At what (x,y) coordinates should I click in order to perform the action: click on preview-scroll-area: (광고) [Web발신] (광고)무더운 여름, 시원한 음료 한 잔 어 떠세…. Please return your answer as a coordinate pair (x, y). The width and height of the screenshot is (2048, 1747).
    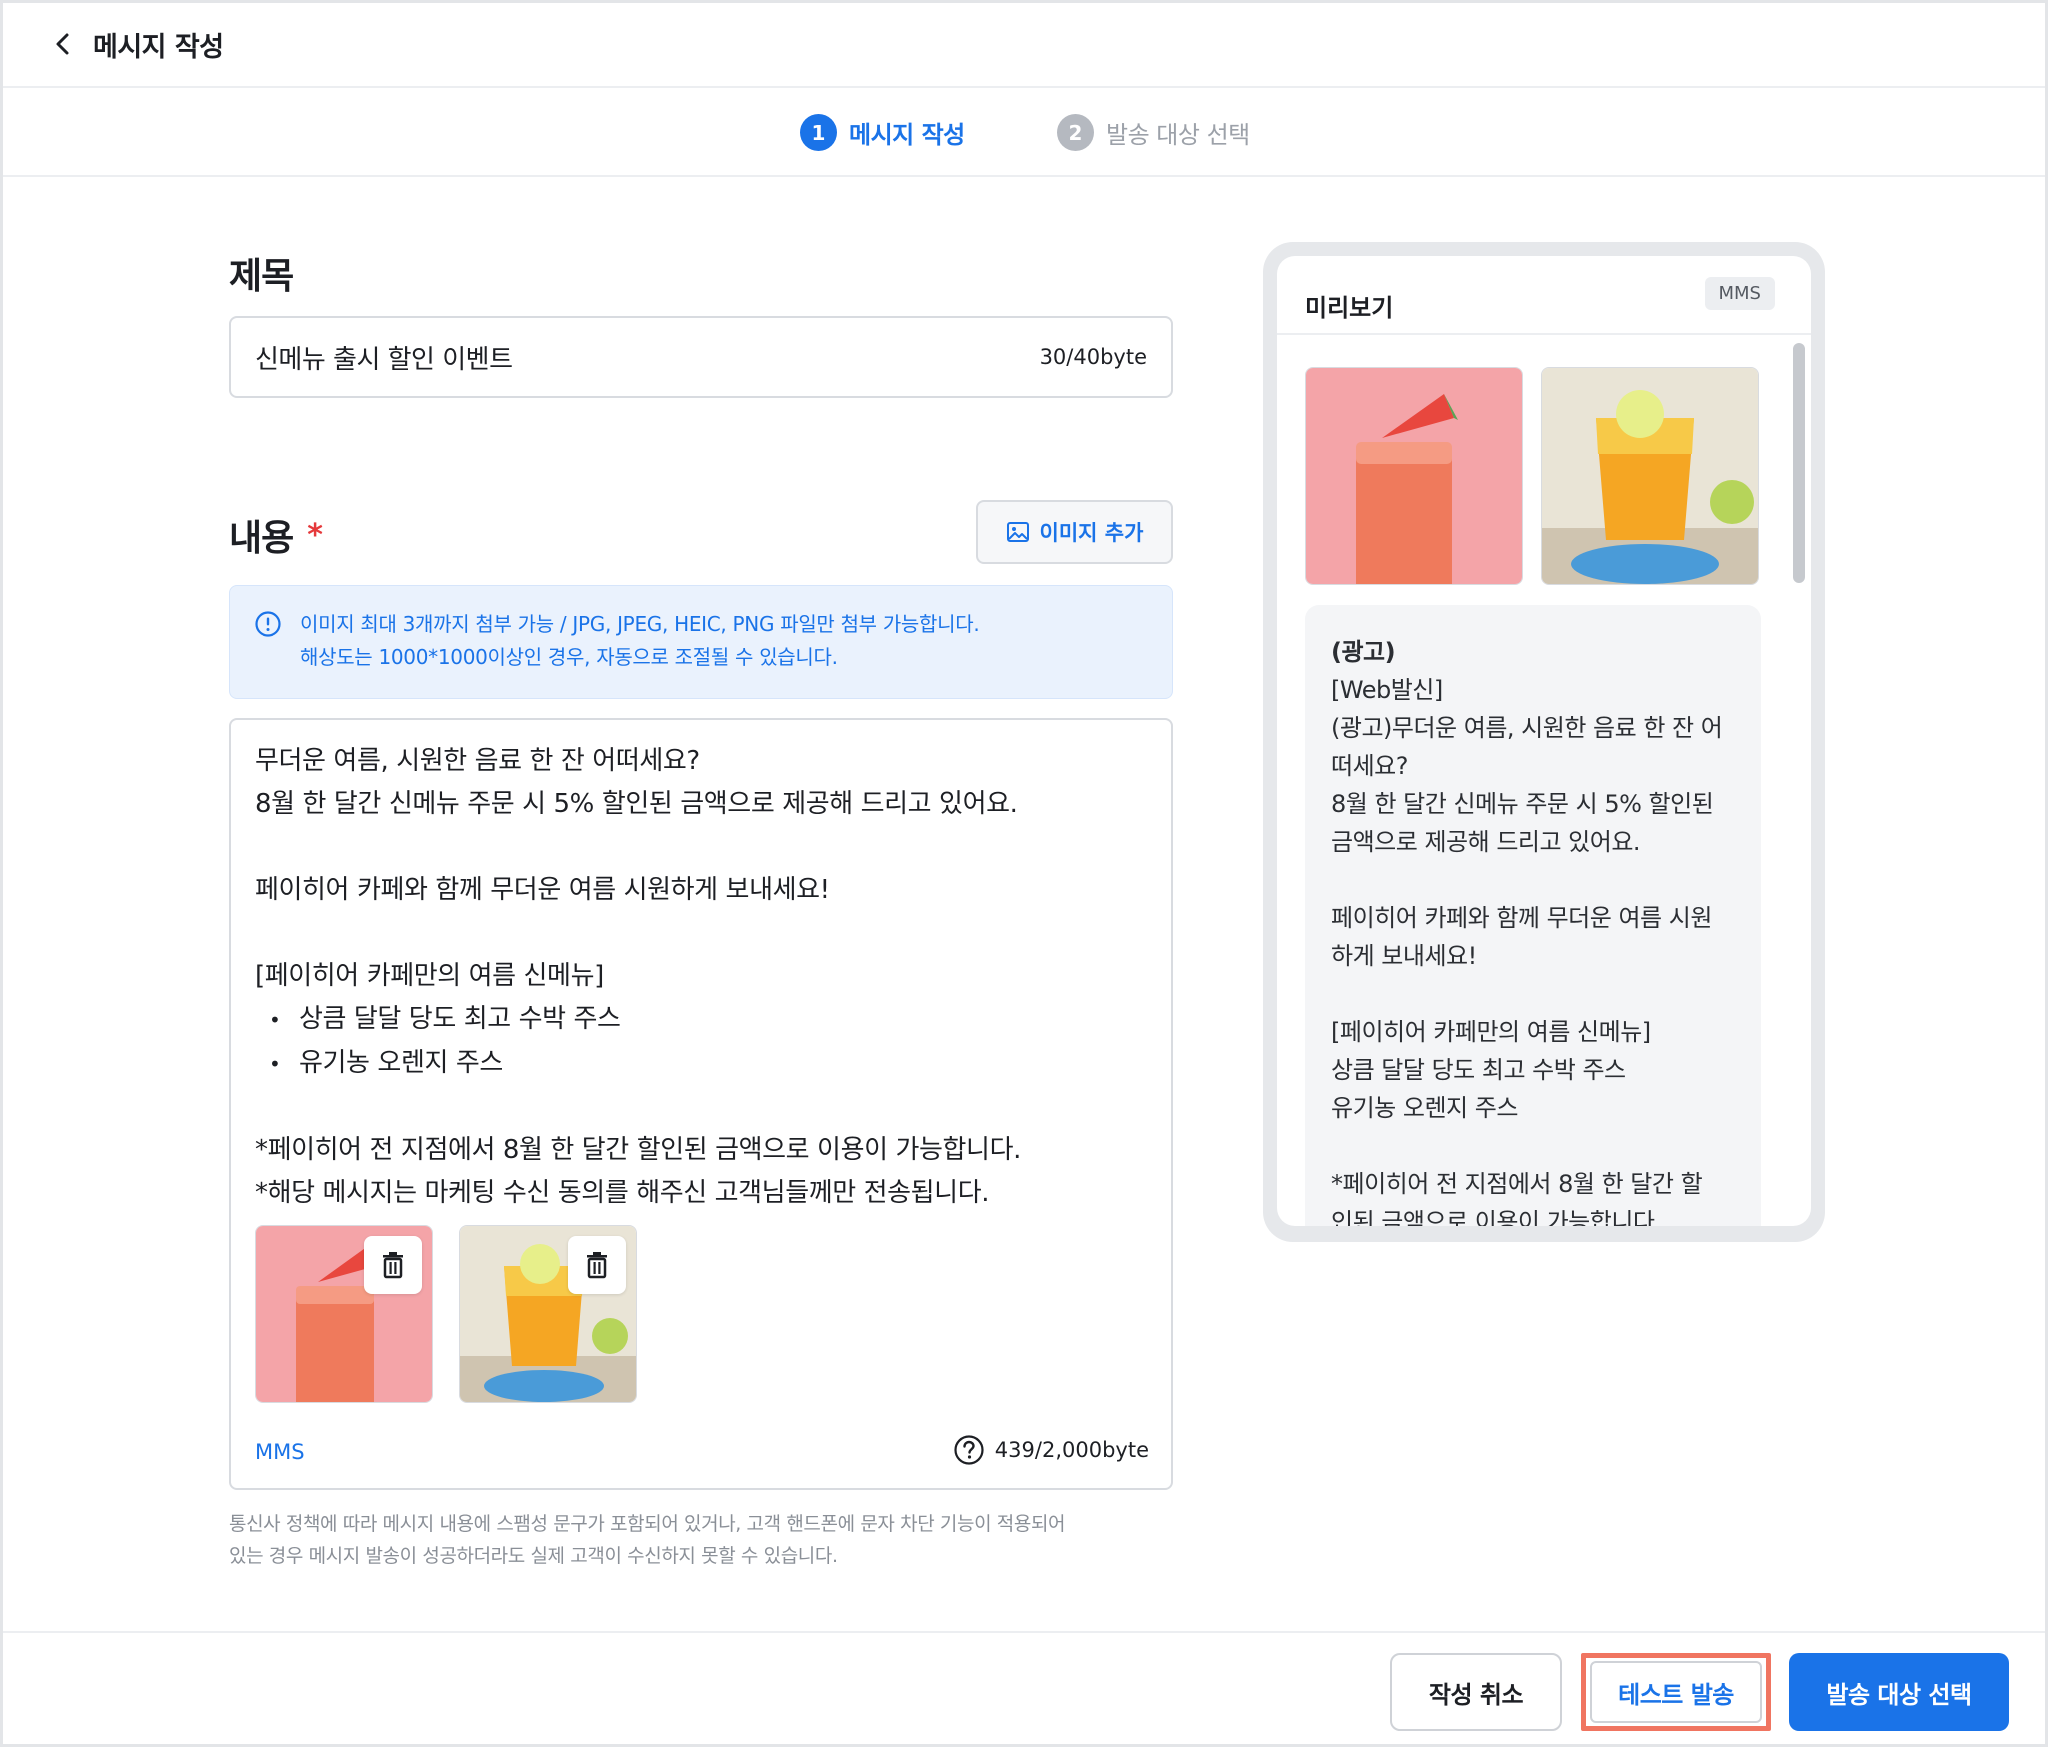
    Looking at the image, I should click on (1544, 781).